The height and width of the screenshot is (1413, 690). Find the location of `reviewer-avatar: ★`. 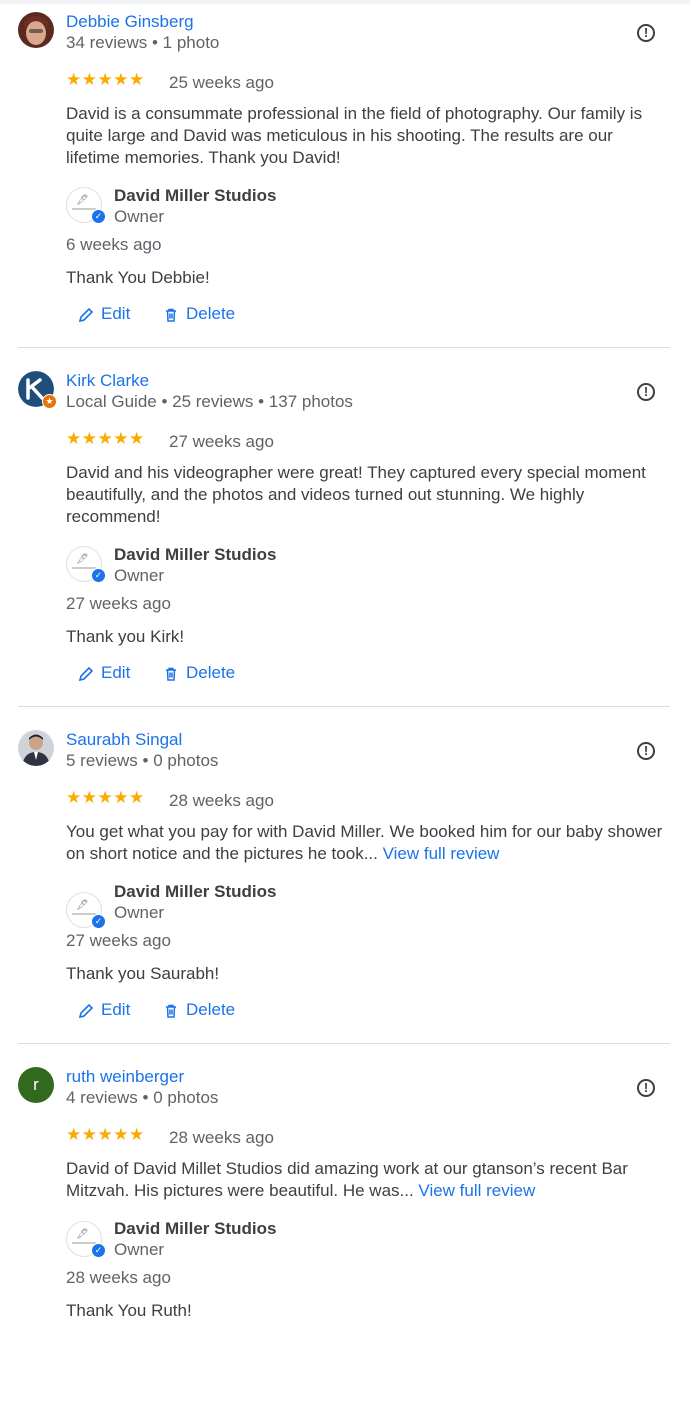

reviewer-avatar: ★ is located at coordinates (37, 390).